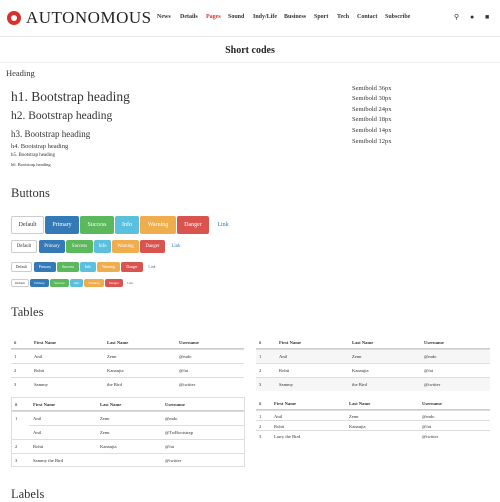 The width and height of the screenshot is (500, 502). Describe the element at coordinates (108, 267) in the screenshot. I see `warning-button-sm: Warning` at that location.